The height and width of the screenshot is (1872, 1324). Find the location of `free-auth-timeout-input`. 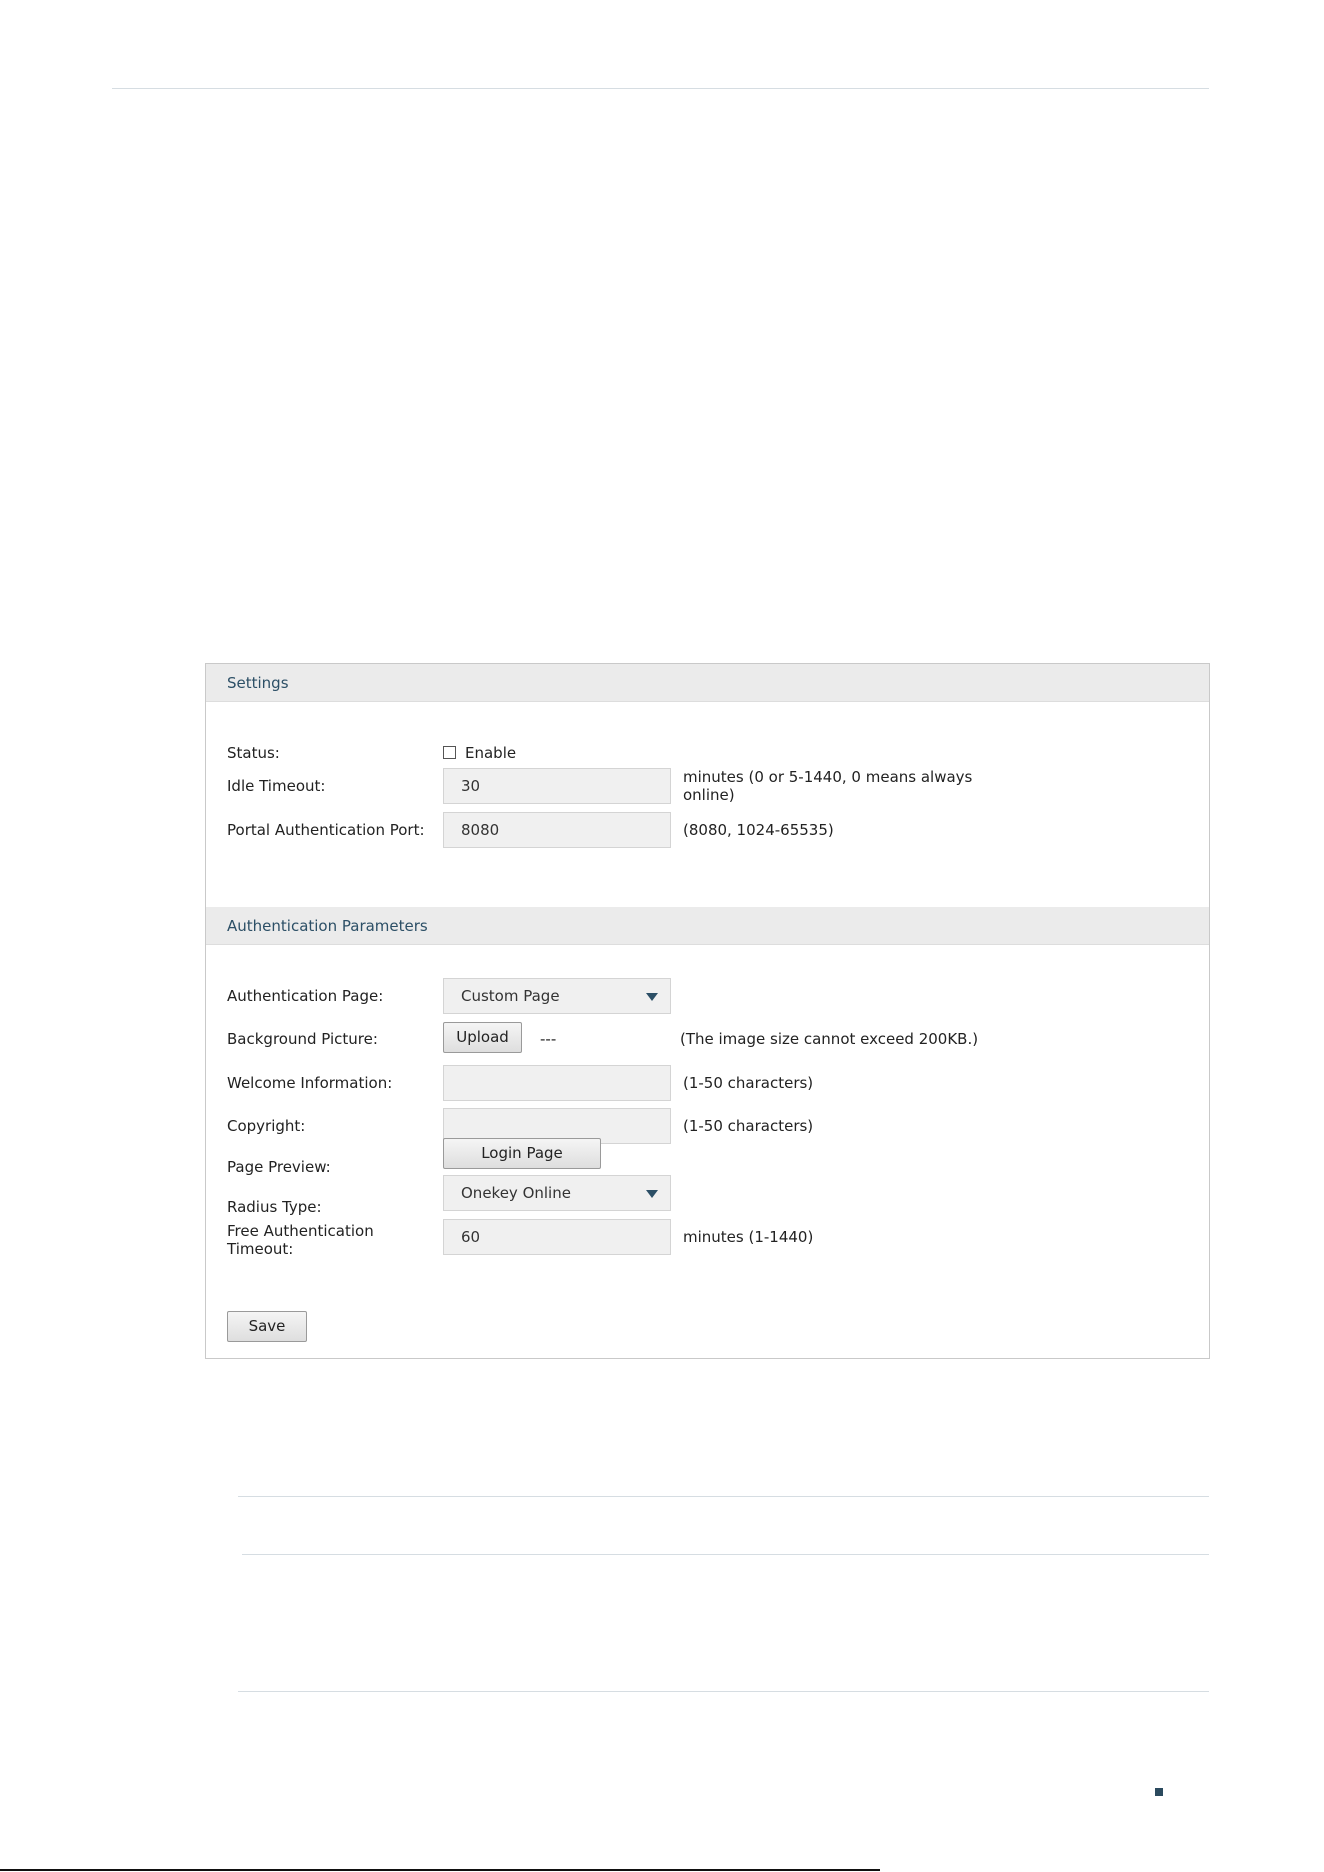

free-auth-timeout-input is located at coordinates (557, 1237).